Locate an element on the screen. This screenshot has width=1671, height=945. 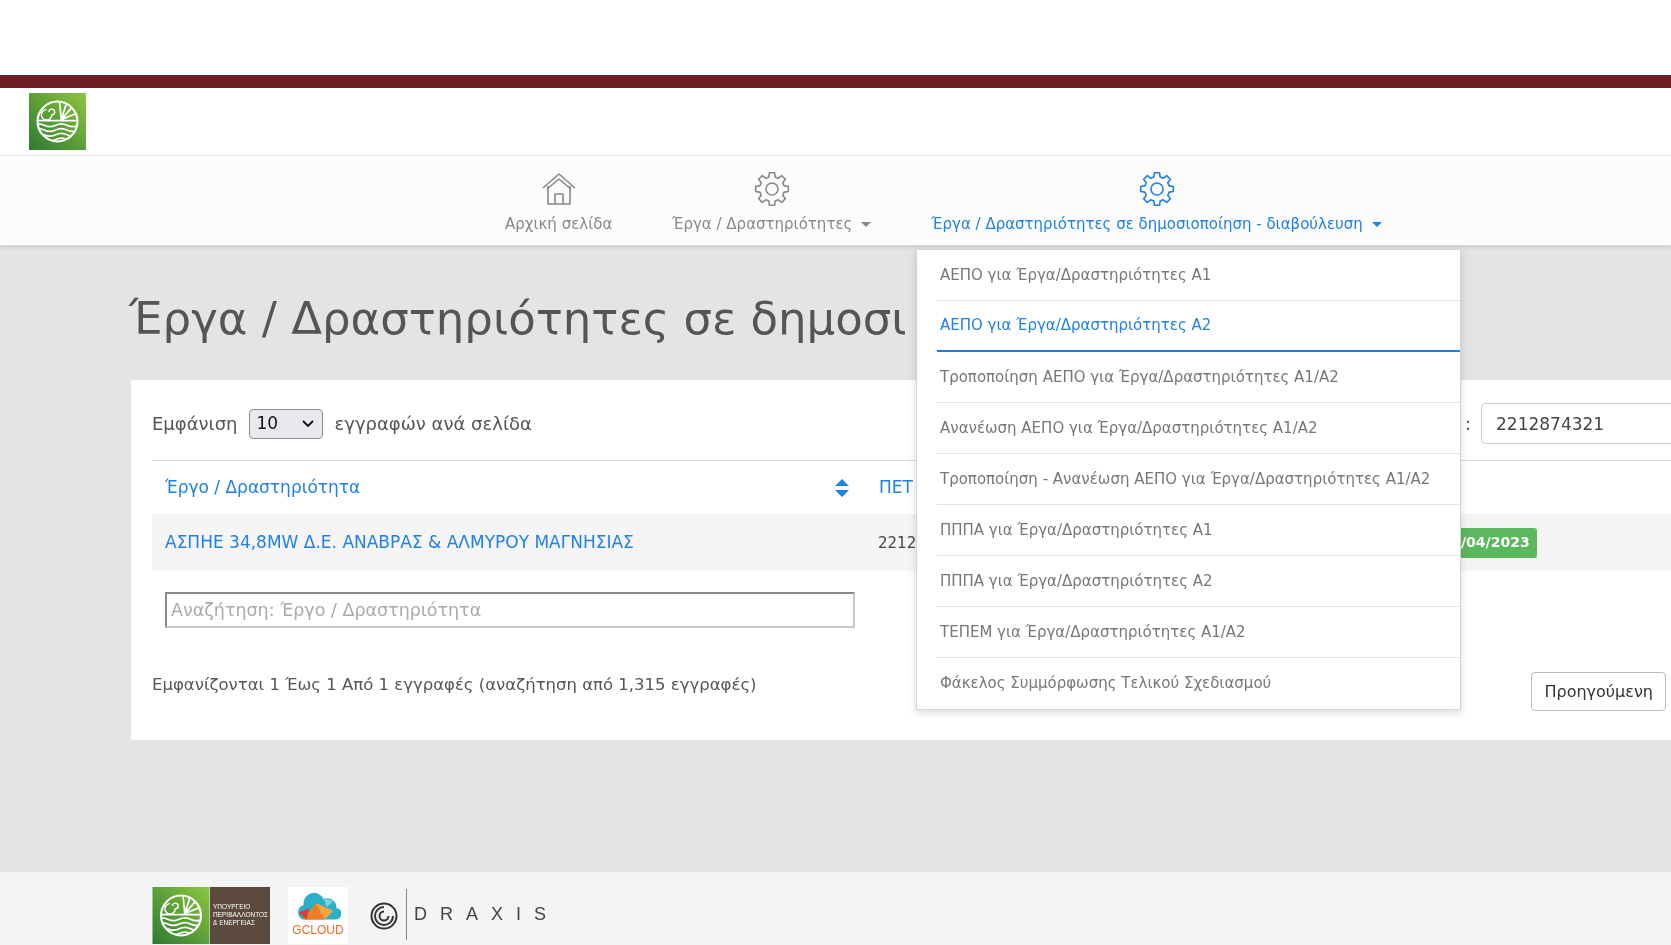
length-label: Εμφάνιση is located at coordinates (195, 424).